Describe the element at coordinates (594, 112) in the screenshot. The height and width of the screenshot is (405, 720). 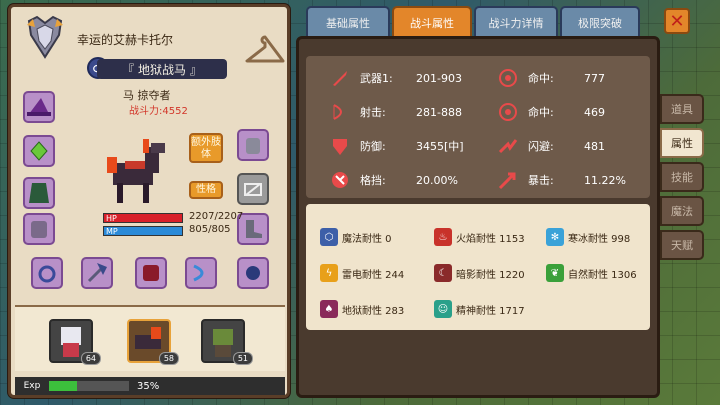
I see `stat-value: 469` at that location.